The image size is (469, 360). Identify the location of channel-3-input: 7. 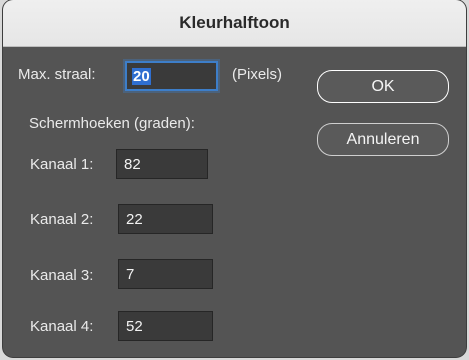
(165, 274).